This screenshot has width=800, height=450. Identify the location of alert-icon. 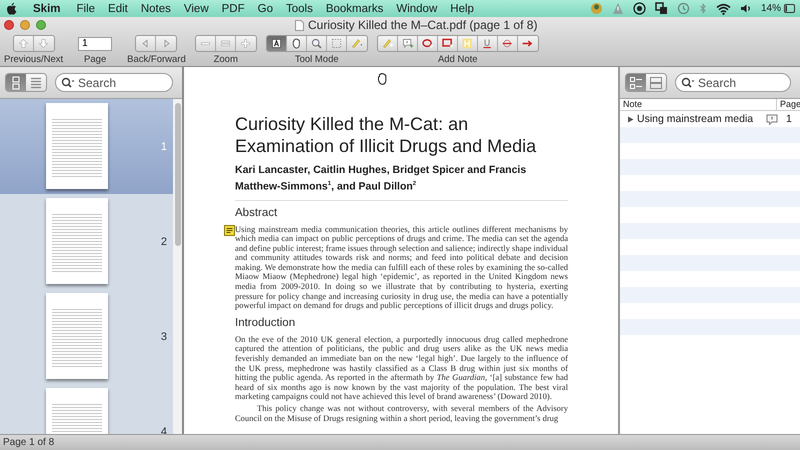
(618, 8).